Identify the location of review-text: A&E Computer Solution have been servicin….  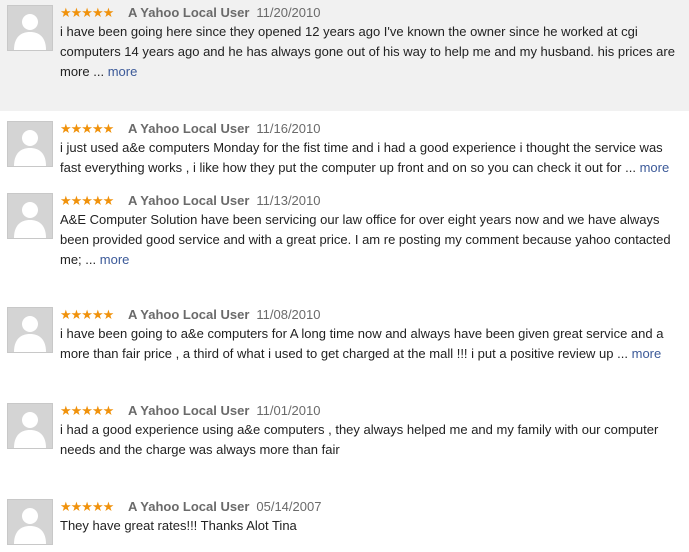
(365, 239).